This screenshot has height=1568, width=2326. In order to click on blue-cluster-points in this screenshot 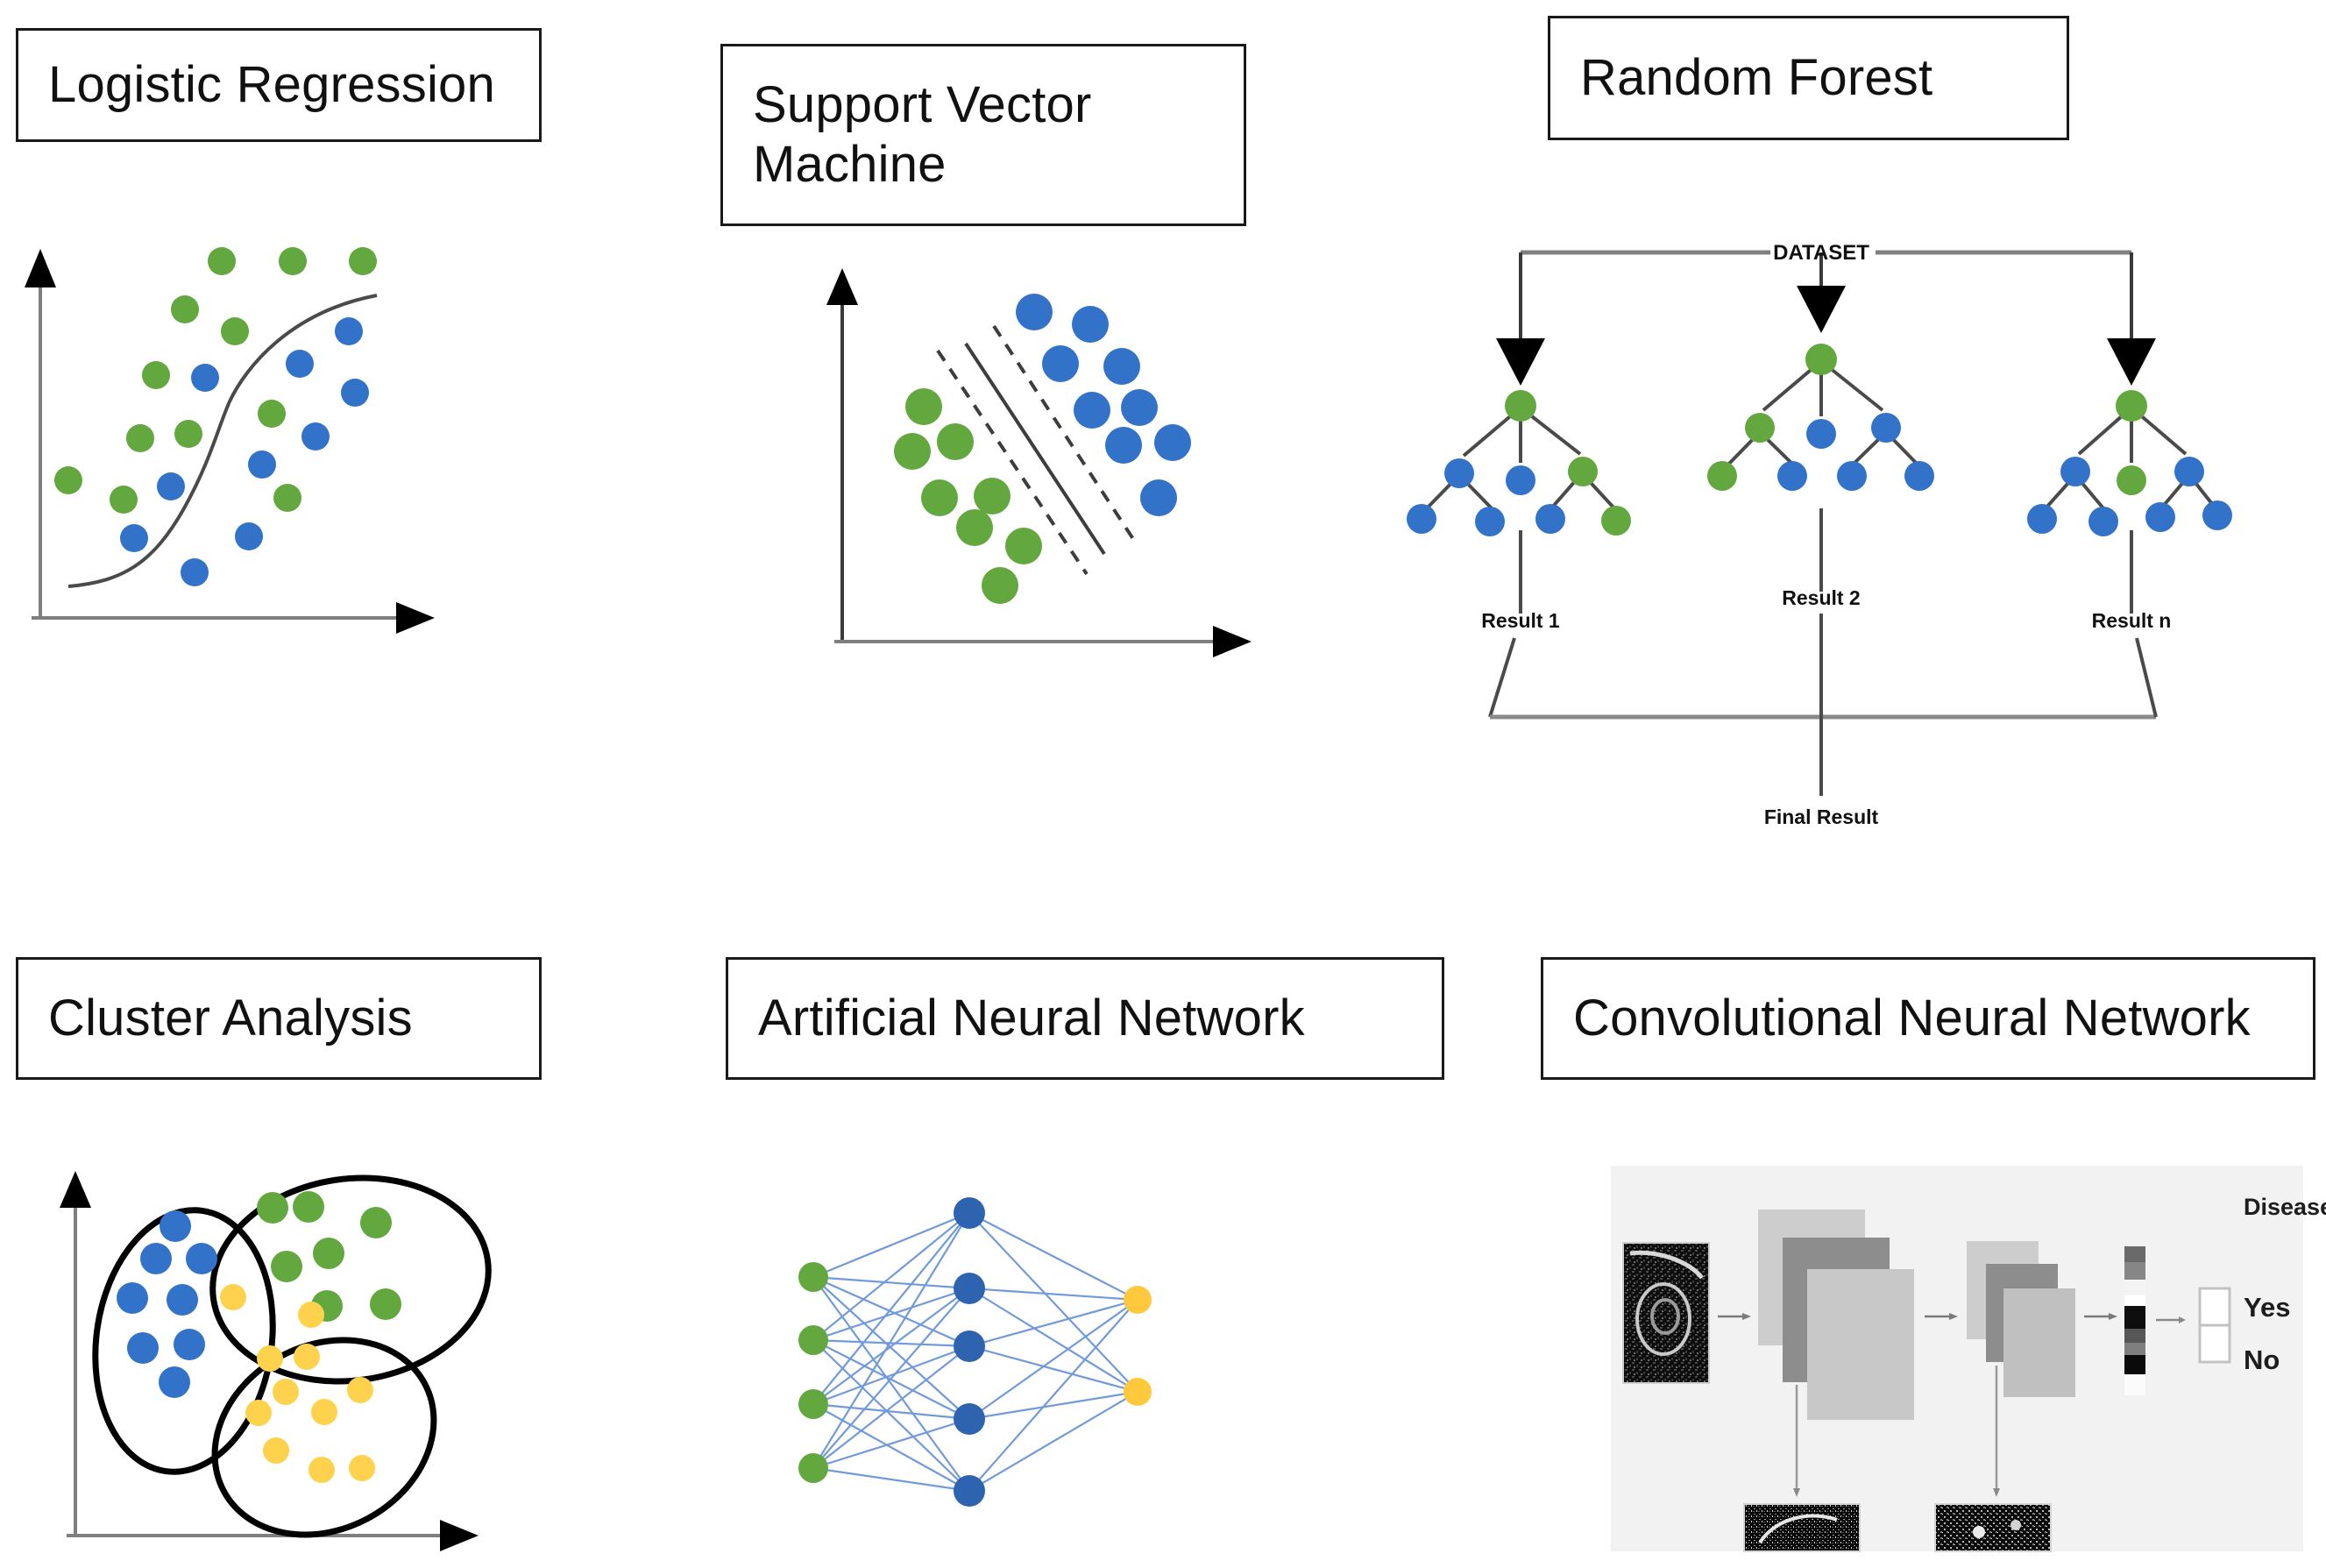, I will do `click(167, 1304)`.